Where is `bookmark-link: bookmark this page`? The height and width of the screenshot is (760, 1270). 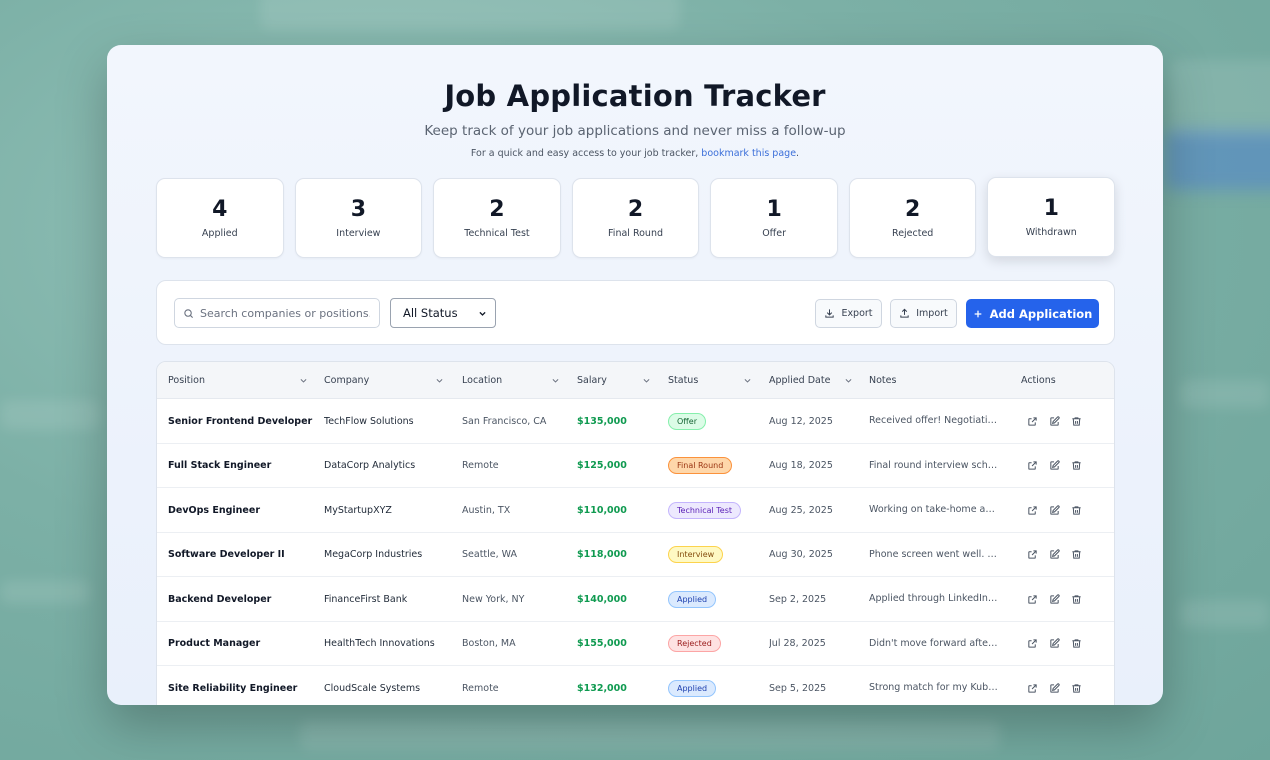 bookmark-link: bookmark this page is located at coordinates (748, 153).